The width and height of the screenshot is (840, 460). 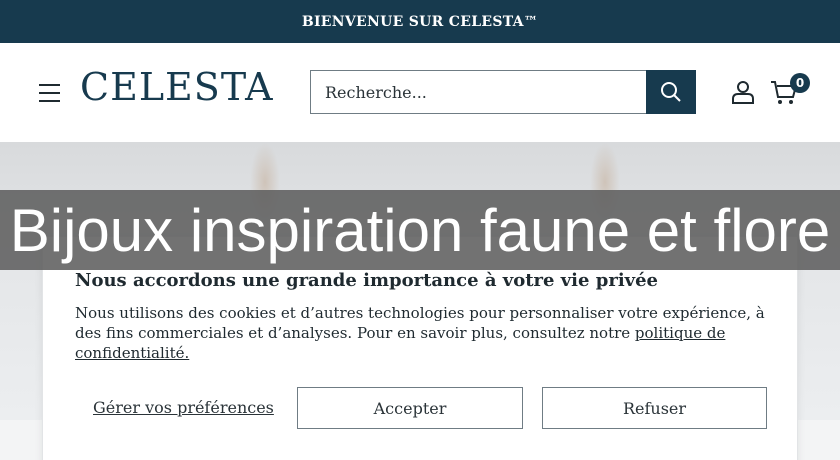 I want to click on refuse-button: Refuser, so click(x=654, y=408).